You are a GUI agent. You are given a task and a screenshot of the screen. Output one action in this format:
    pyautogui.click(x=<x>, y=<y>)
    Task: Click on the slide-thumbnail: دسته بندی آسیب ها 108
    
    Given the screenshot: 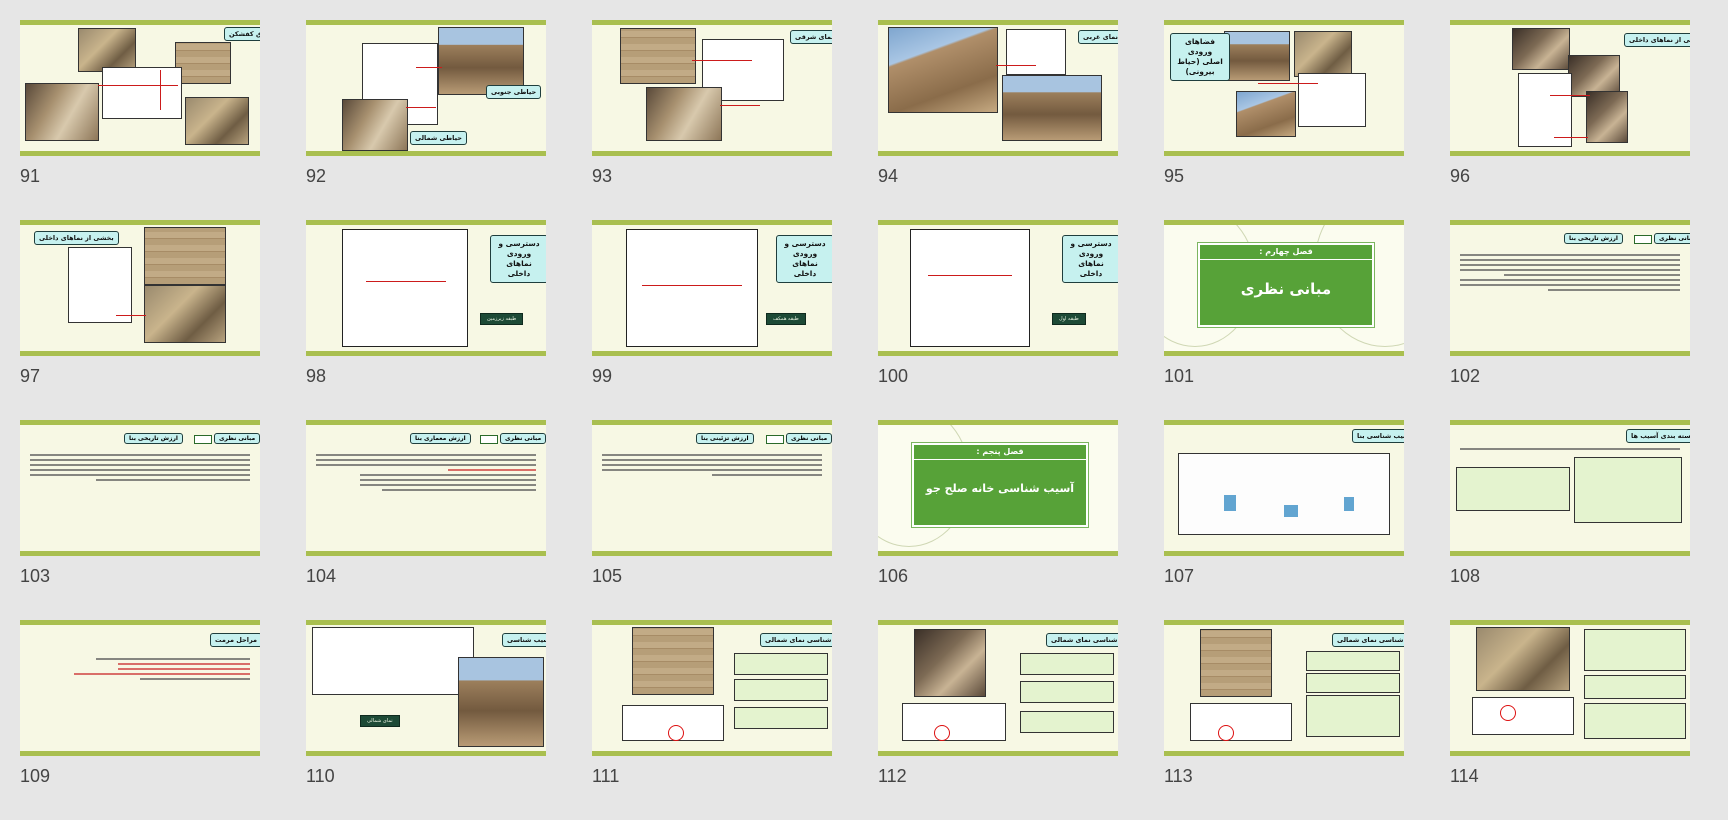 What is the action you would take?
    pyautogui.click(x=1570, y=520)
    